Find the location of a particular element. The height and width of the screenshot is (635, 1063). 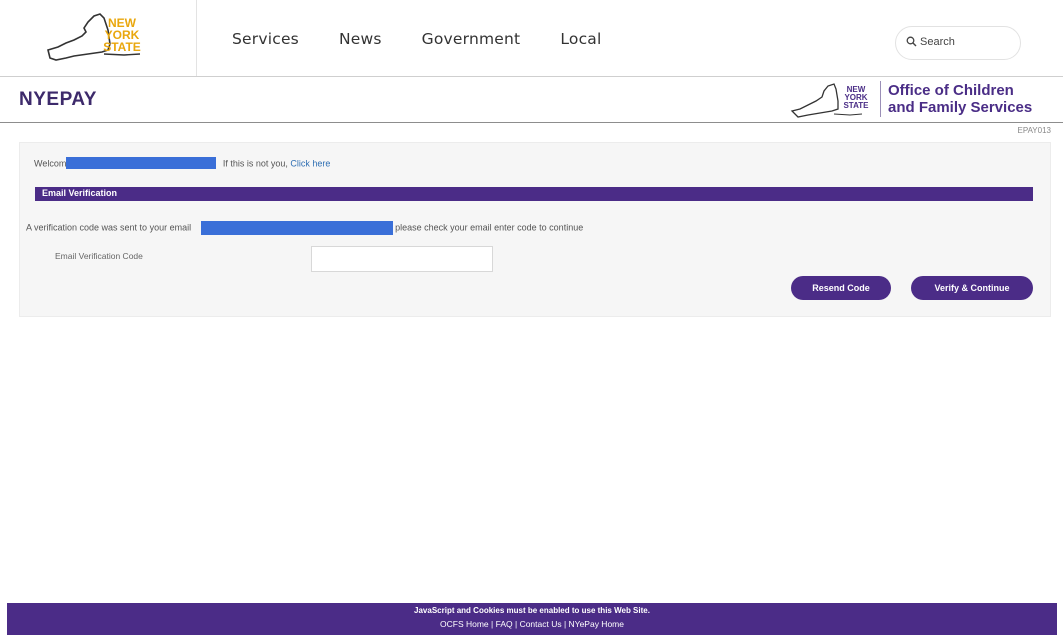

nav-local: Local is located at coordinates (580, 39).